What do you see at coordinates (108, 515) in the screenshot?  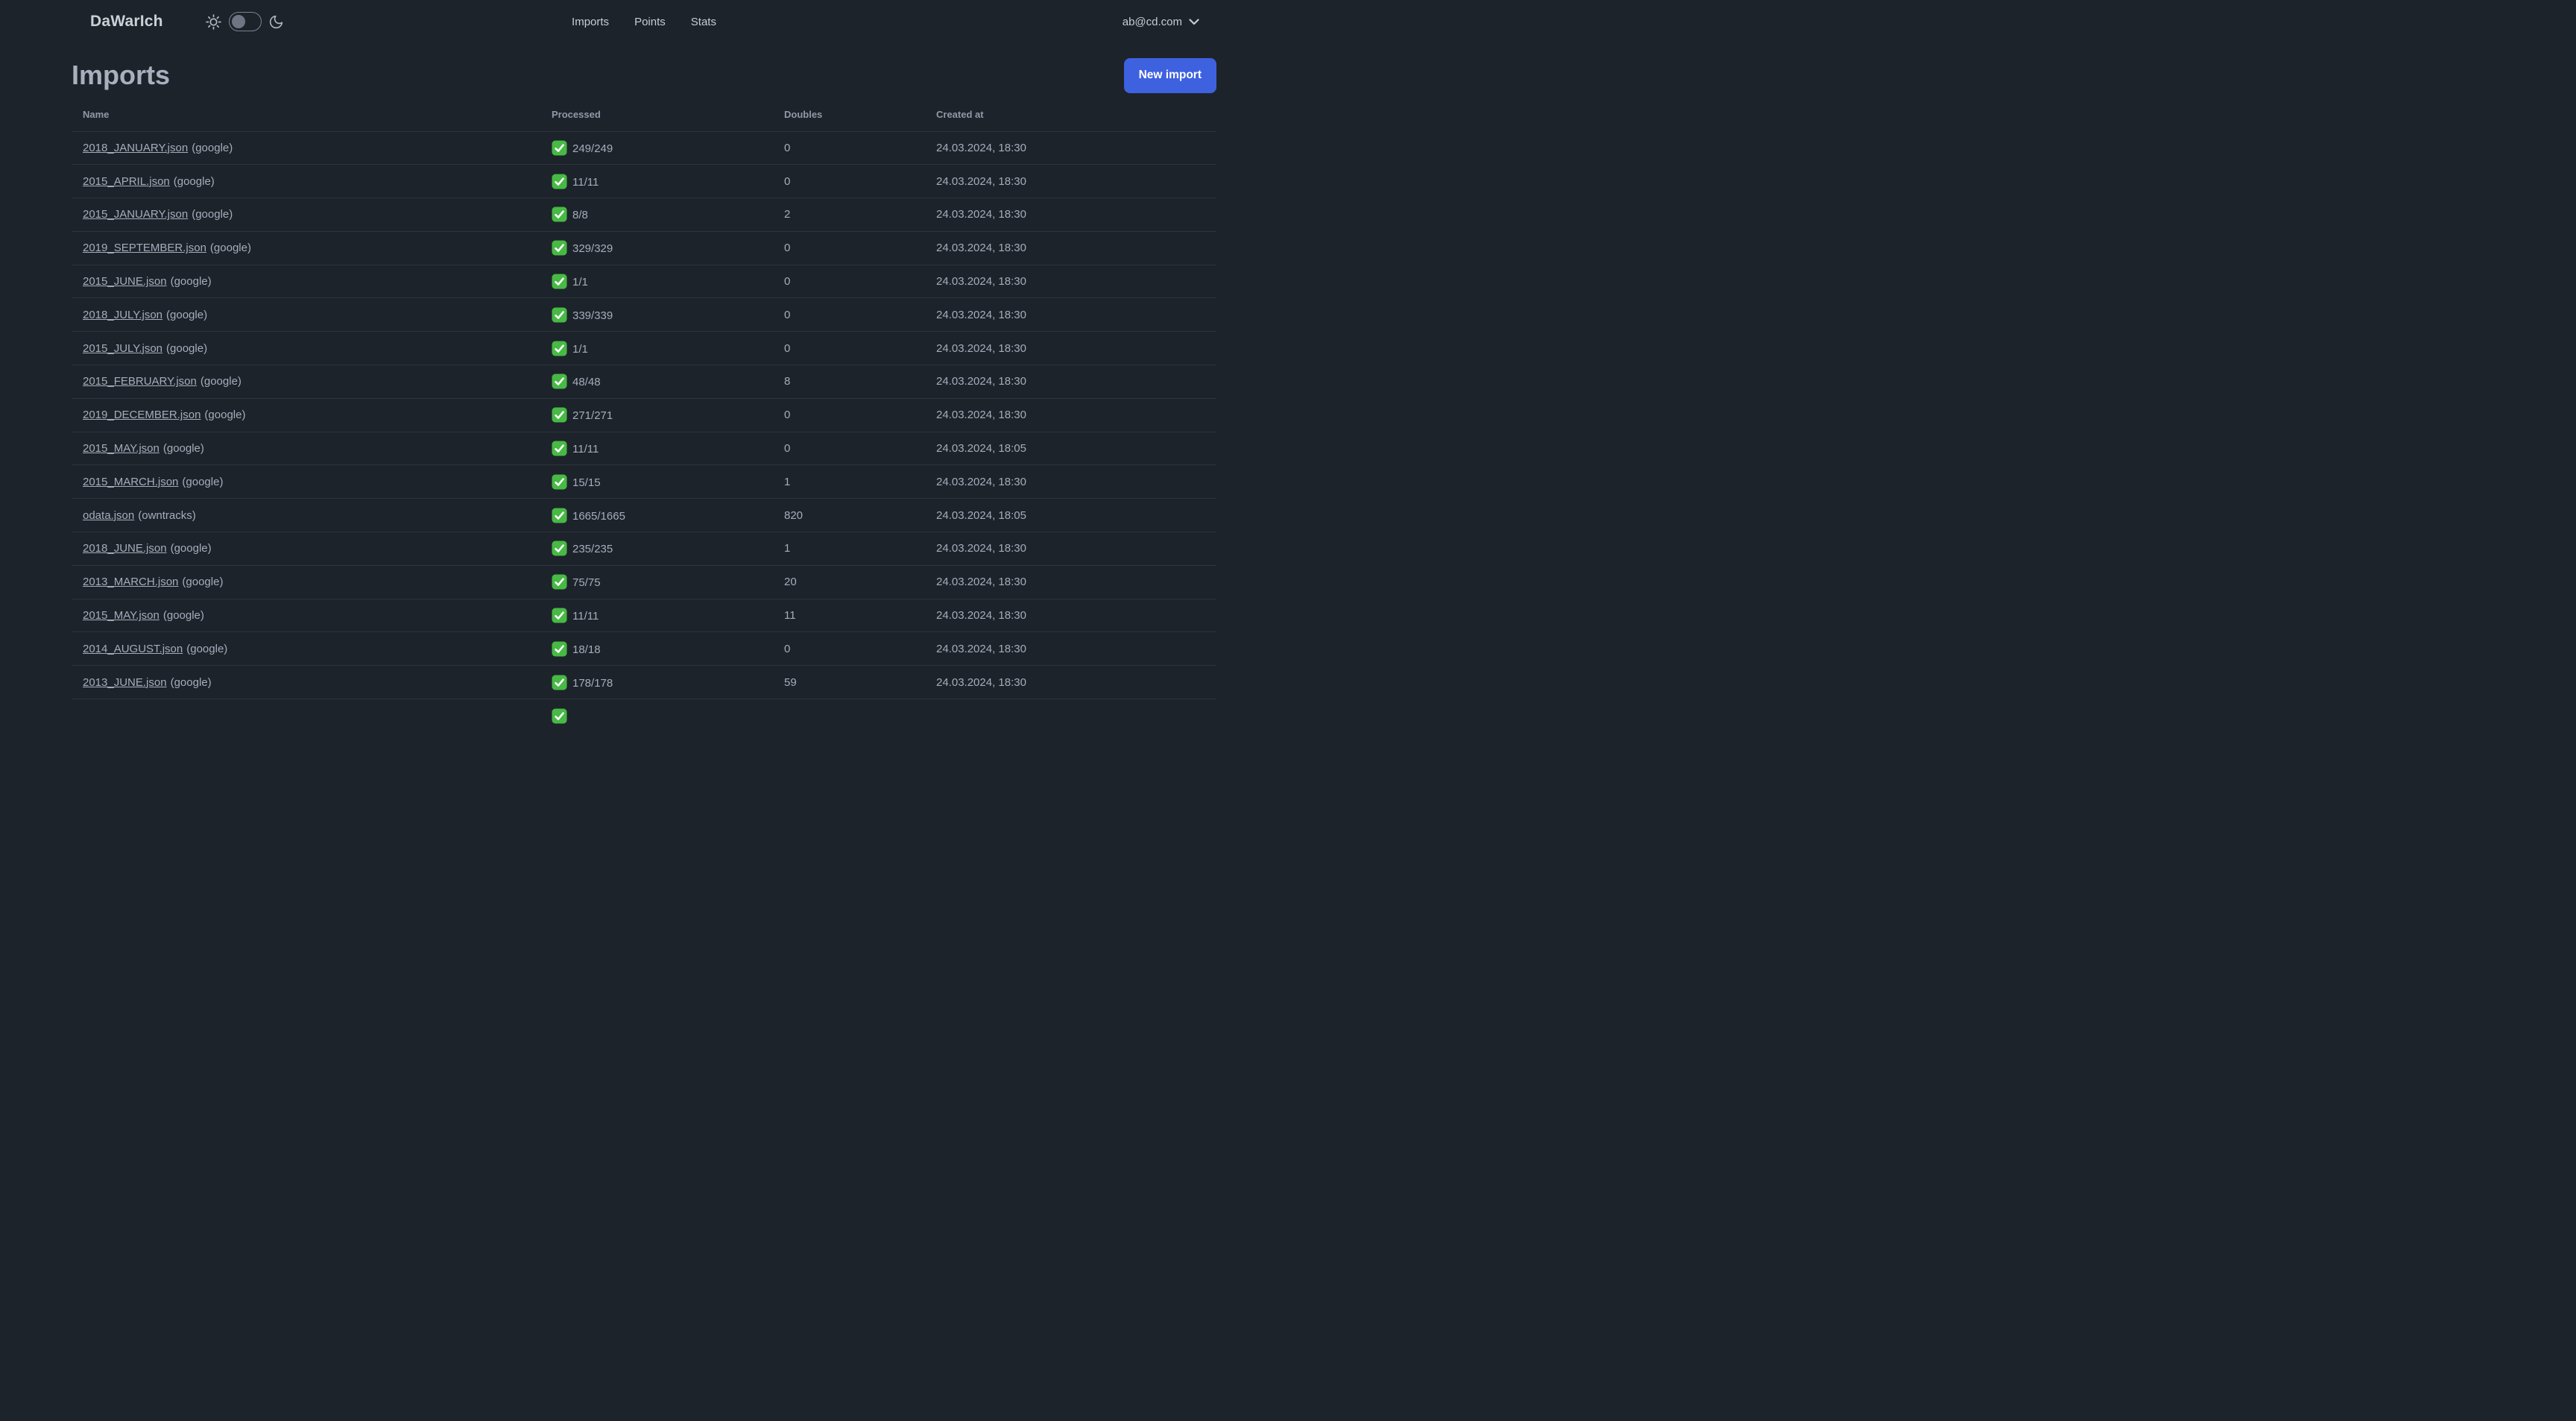 I see `import-file-link: odata.json` at bounding box center [108, 515].